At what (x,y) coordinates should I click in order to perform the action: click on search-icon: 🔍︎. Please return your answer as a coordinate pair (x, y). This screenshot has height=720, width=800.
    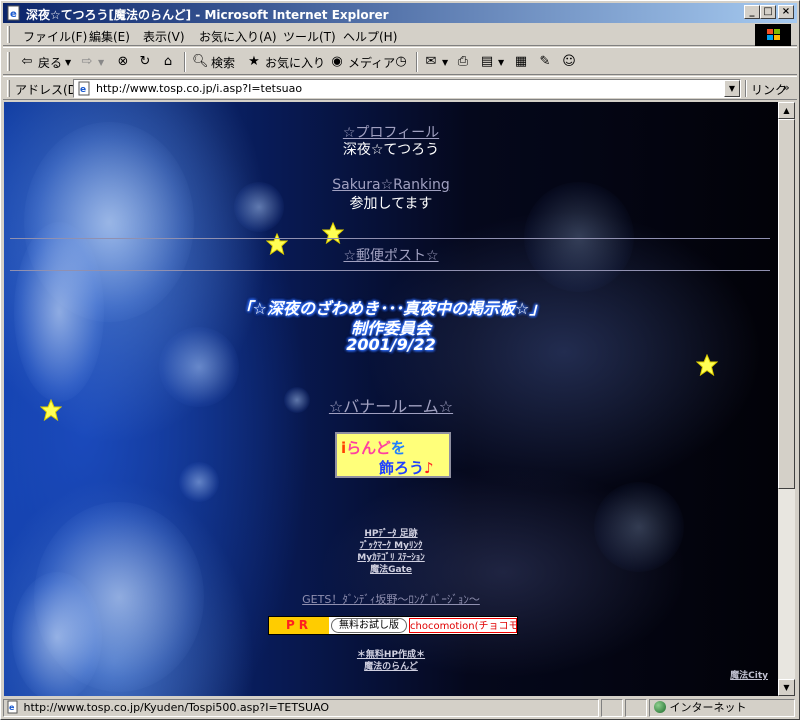
    Looking at the image, I should click on (200, 61).